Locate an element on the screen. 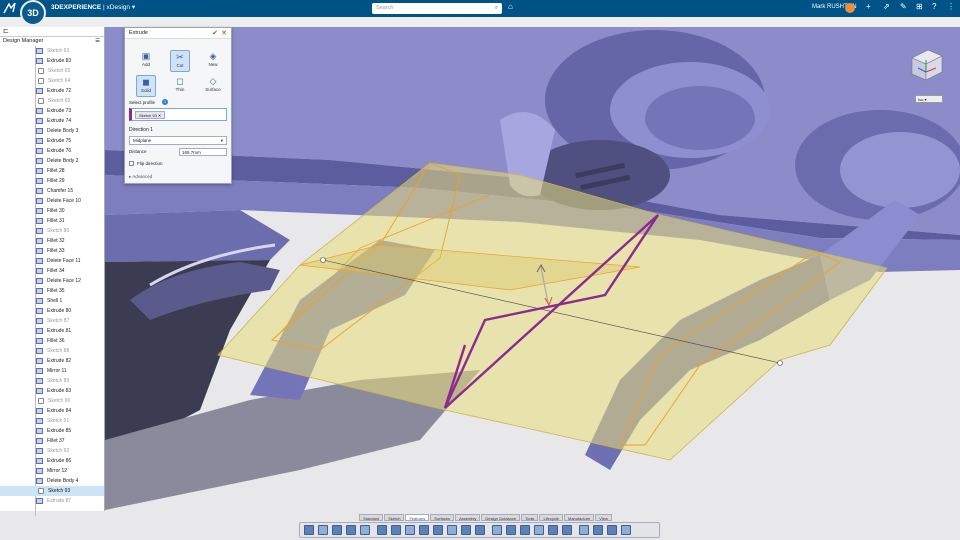 The image size is (960, 540). tools-icon: ✎ is located at coordinates (903, 6).